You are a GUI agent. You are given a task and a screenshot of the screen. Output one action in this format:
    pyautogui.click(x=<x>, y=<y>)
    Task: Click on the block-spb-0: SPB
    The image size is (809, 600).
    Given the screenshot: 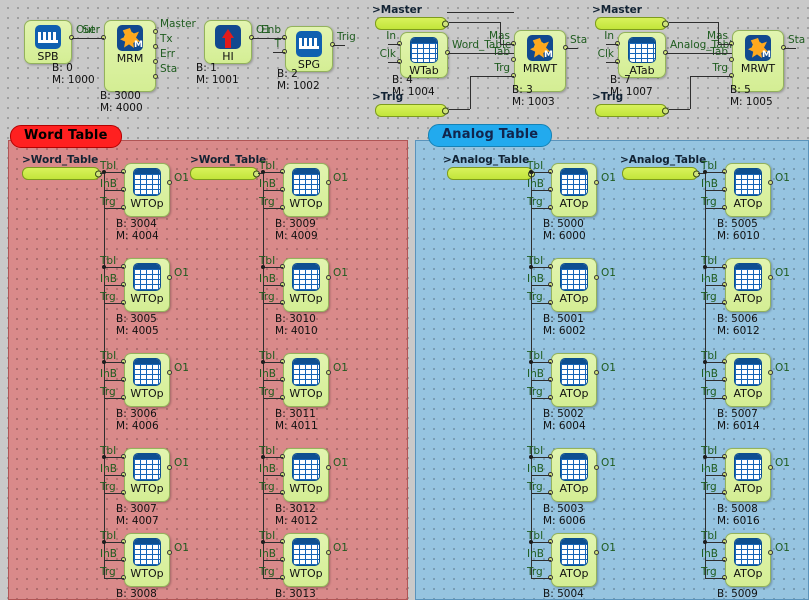 What is the action you would take?
    pyautogui.click(x=48, y=42)
    